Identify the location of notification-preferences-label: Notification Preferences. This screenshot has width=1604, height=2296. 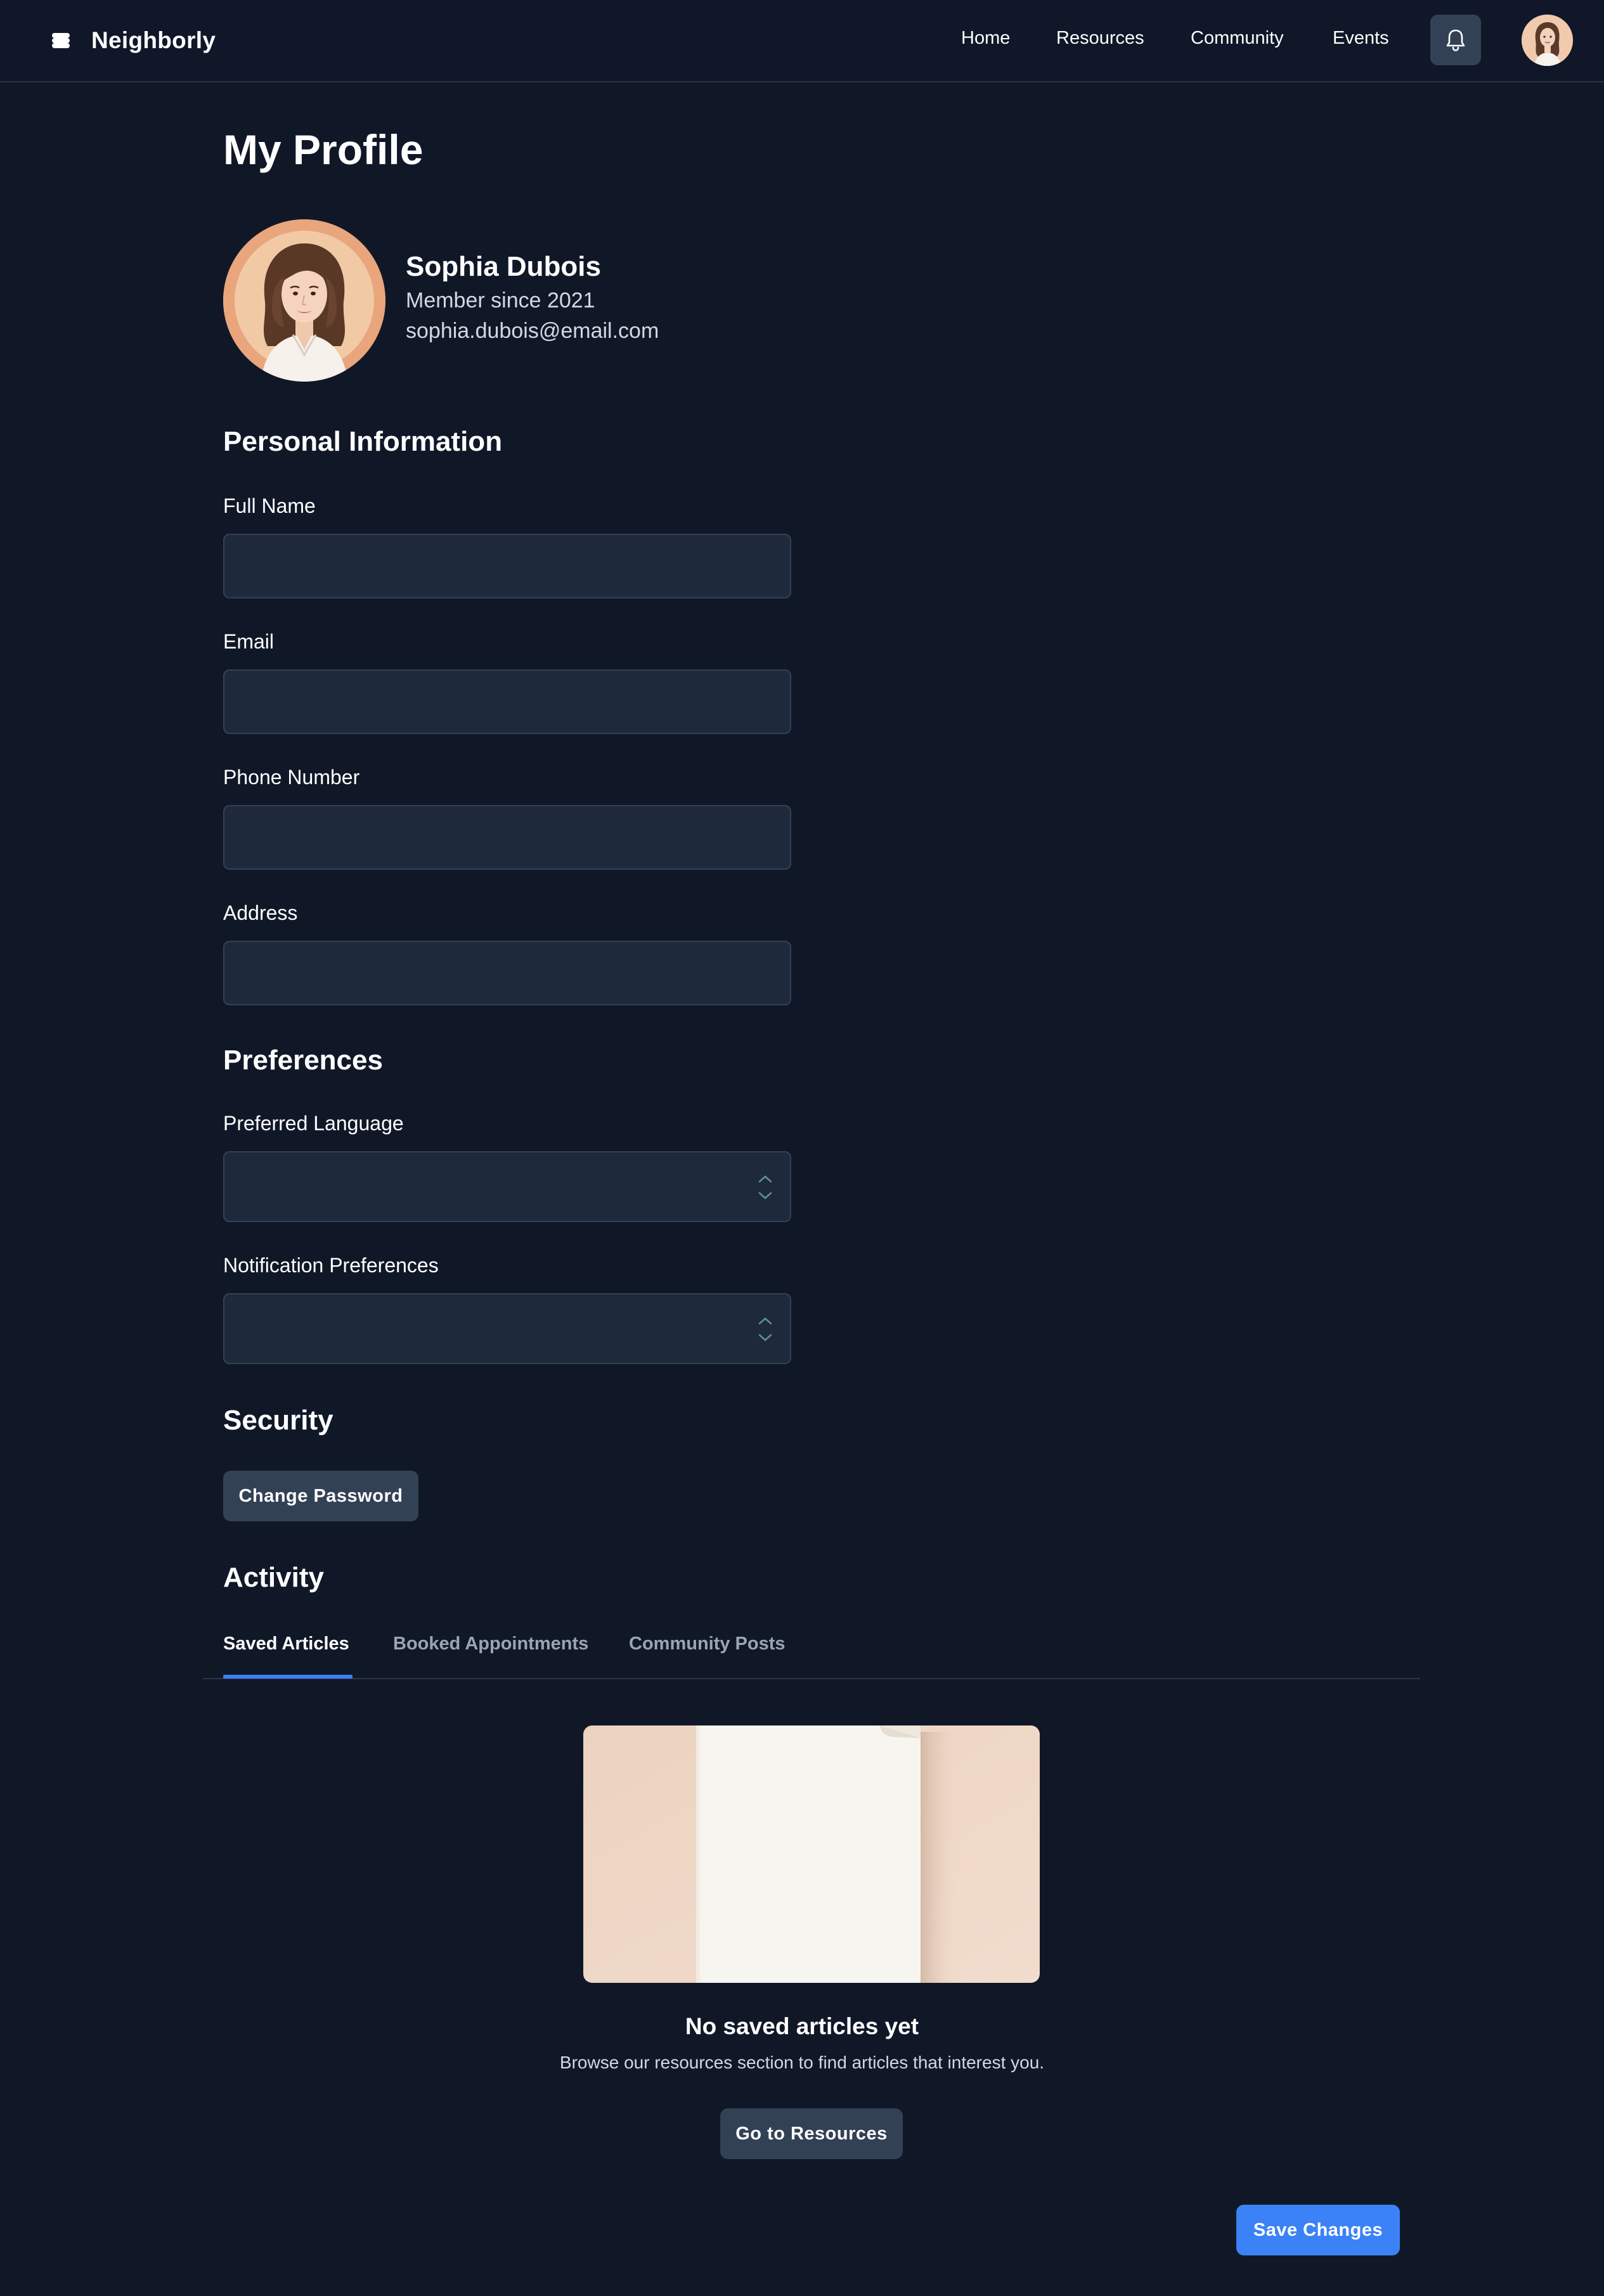
(331, 1265).